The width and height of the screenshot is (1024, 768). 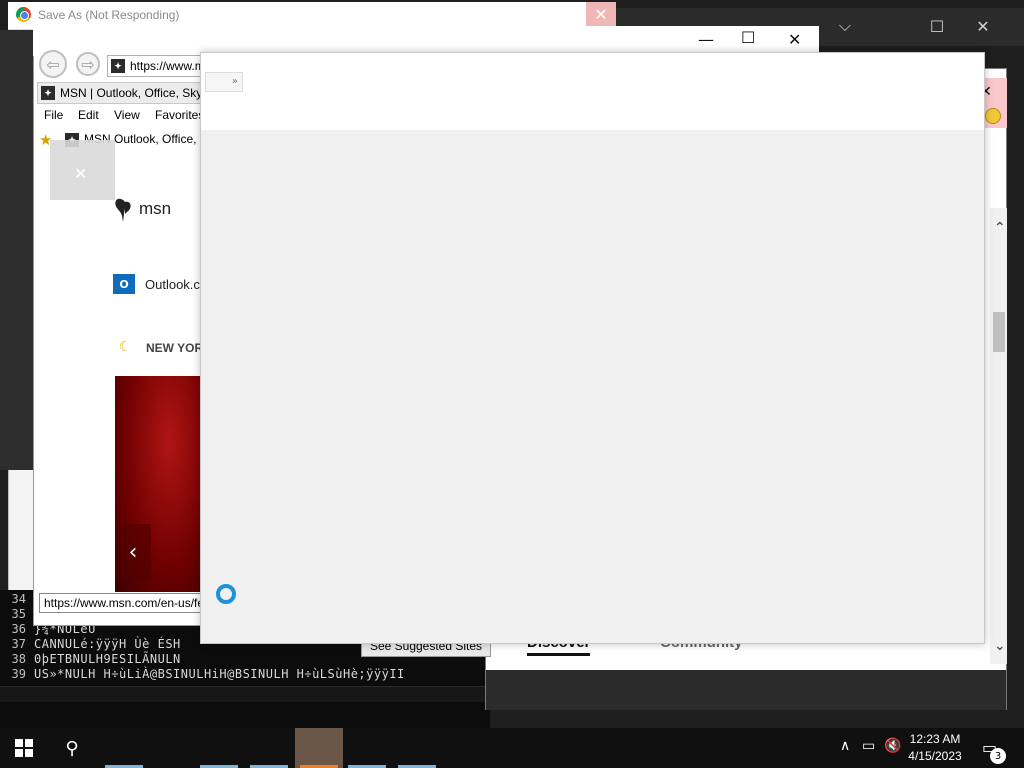 I want to click on console-line: 34, so click(x=17, y=599).